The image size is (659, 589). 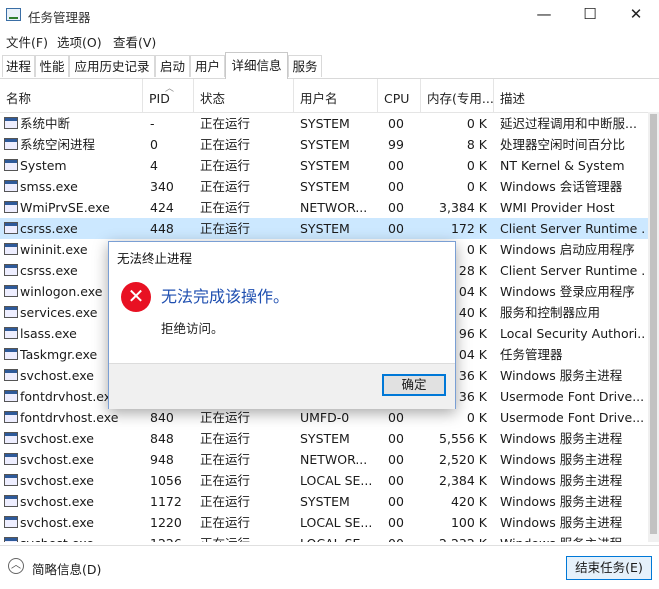 What do you see at coordinates (550, 312) in the screenshot?
I see `cell-description: 服务和控制器应用` at bounding box center [550, 312].